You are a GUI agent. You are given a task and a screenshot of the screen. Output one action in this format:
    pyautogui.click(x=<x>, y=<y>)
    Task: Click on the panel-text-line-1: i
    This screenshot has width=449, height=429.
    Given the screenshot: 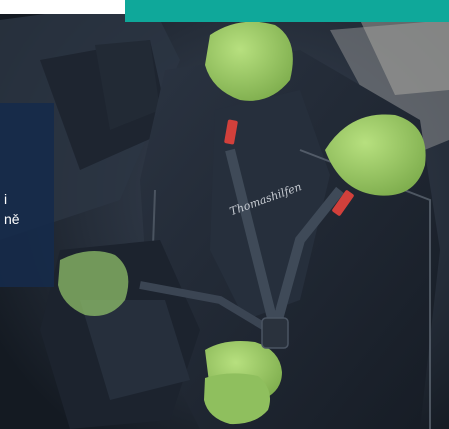 What is the action you would take?
    pyautogui.click(x=6, y=199)
    